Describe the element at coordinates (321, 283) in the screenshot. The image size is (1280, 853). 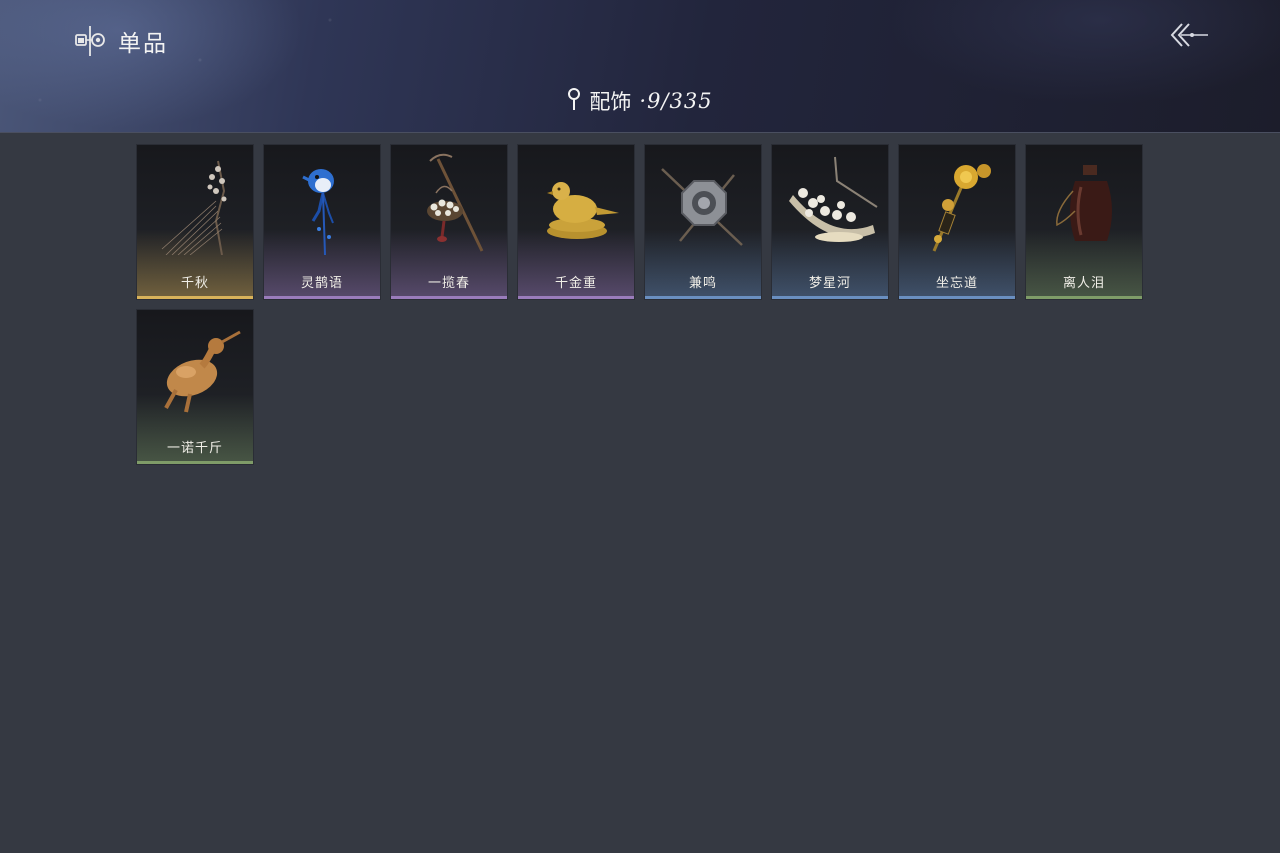
I see `item-name: 灵鹊语` at that location.